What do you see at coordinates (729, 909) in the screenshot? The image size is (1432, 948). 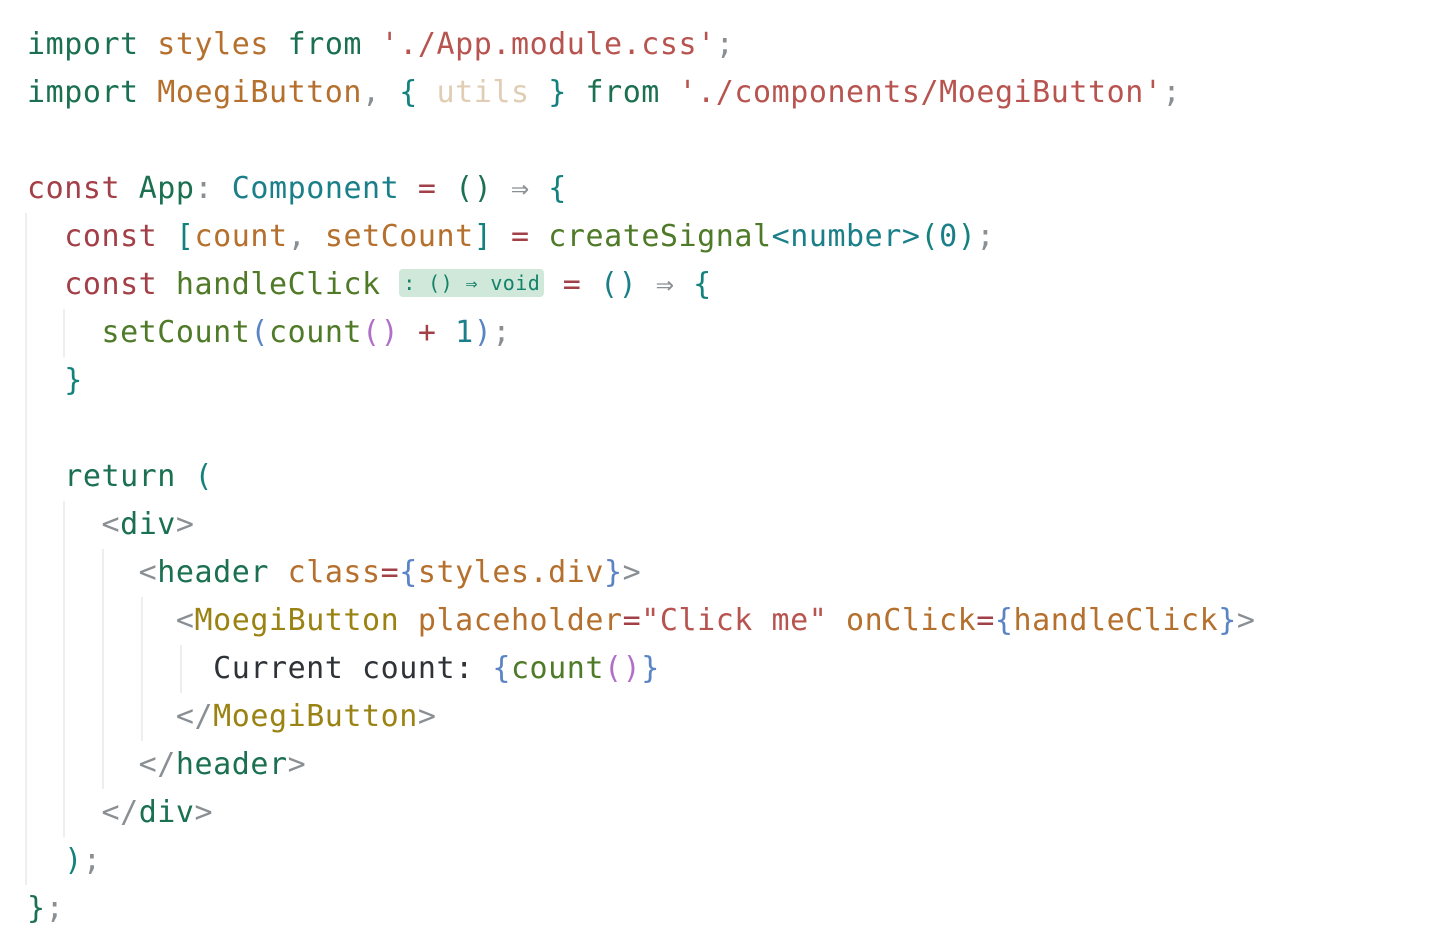 I see `code-line-19: };` at bounding box center [729, 909].